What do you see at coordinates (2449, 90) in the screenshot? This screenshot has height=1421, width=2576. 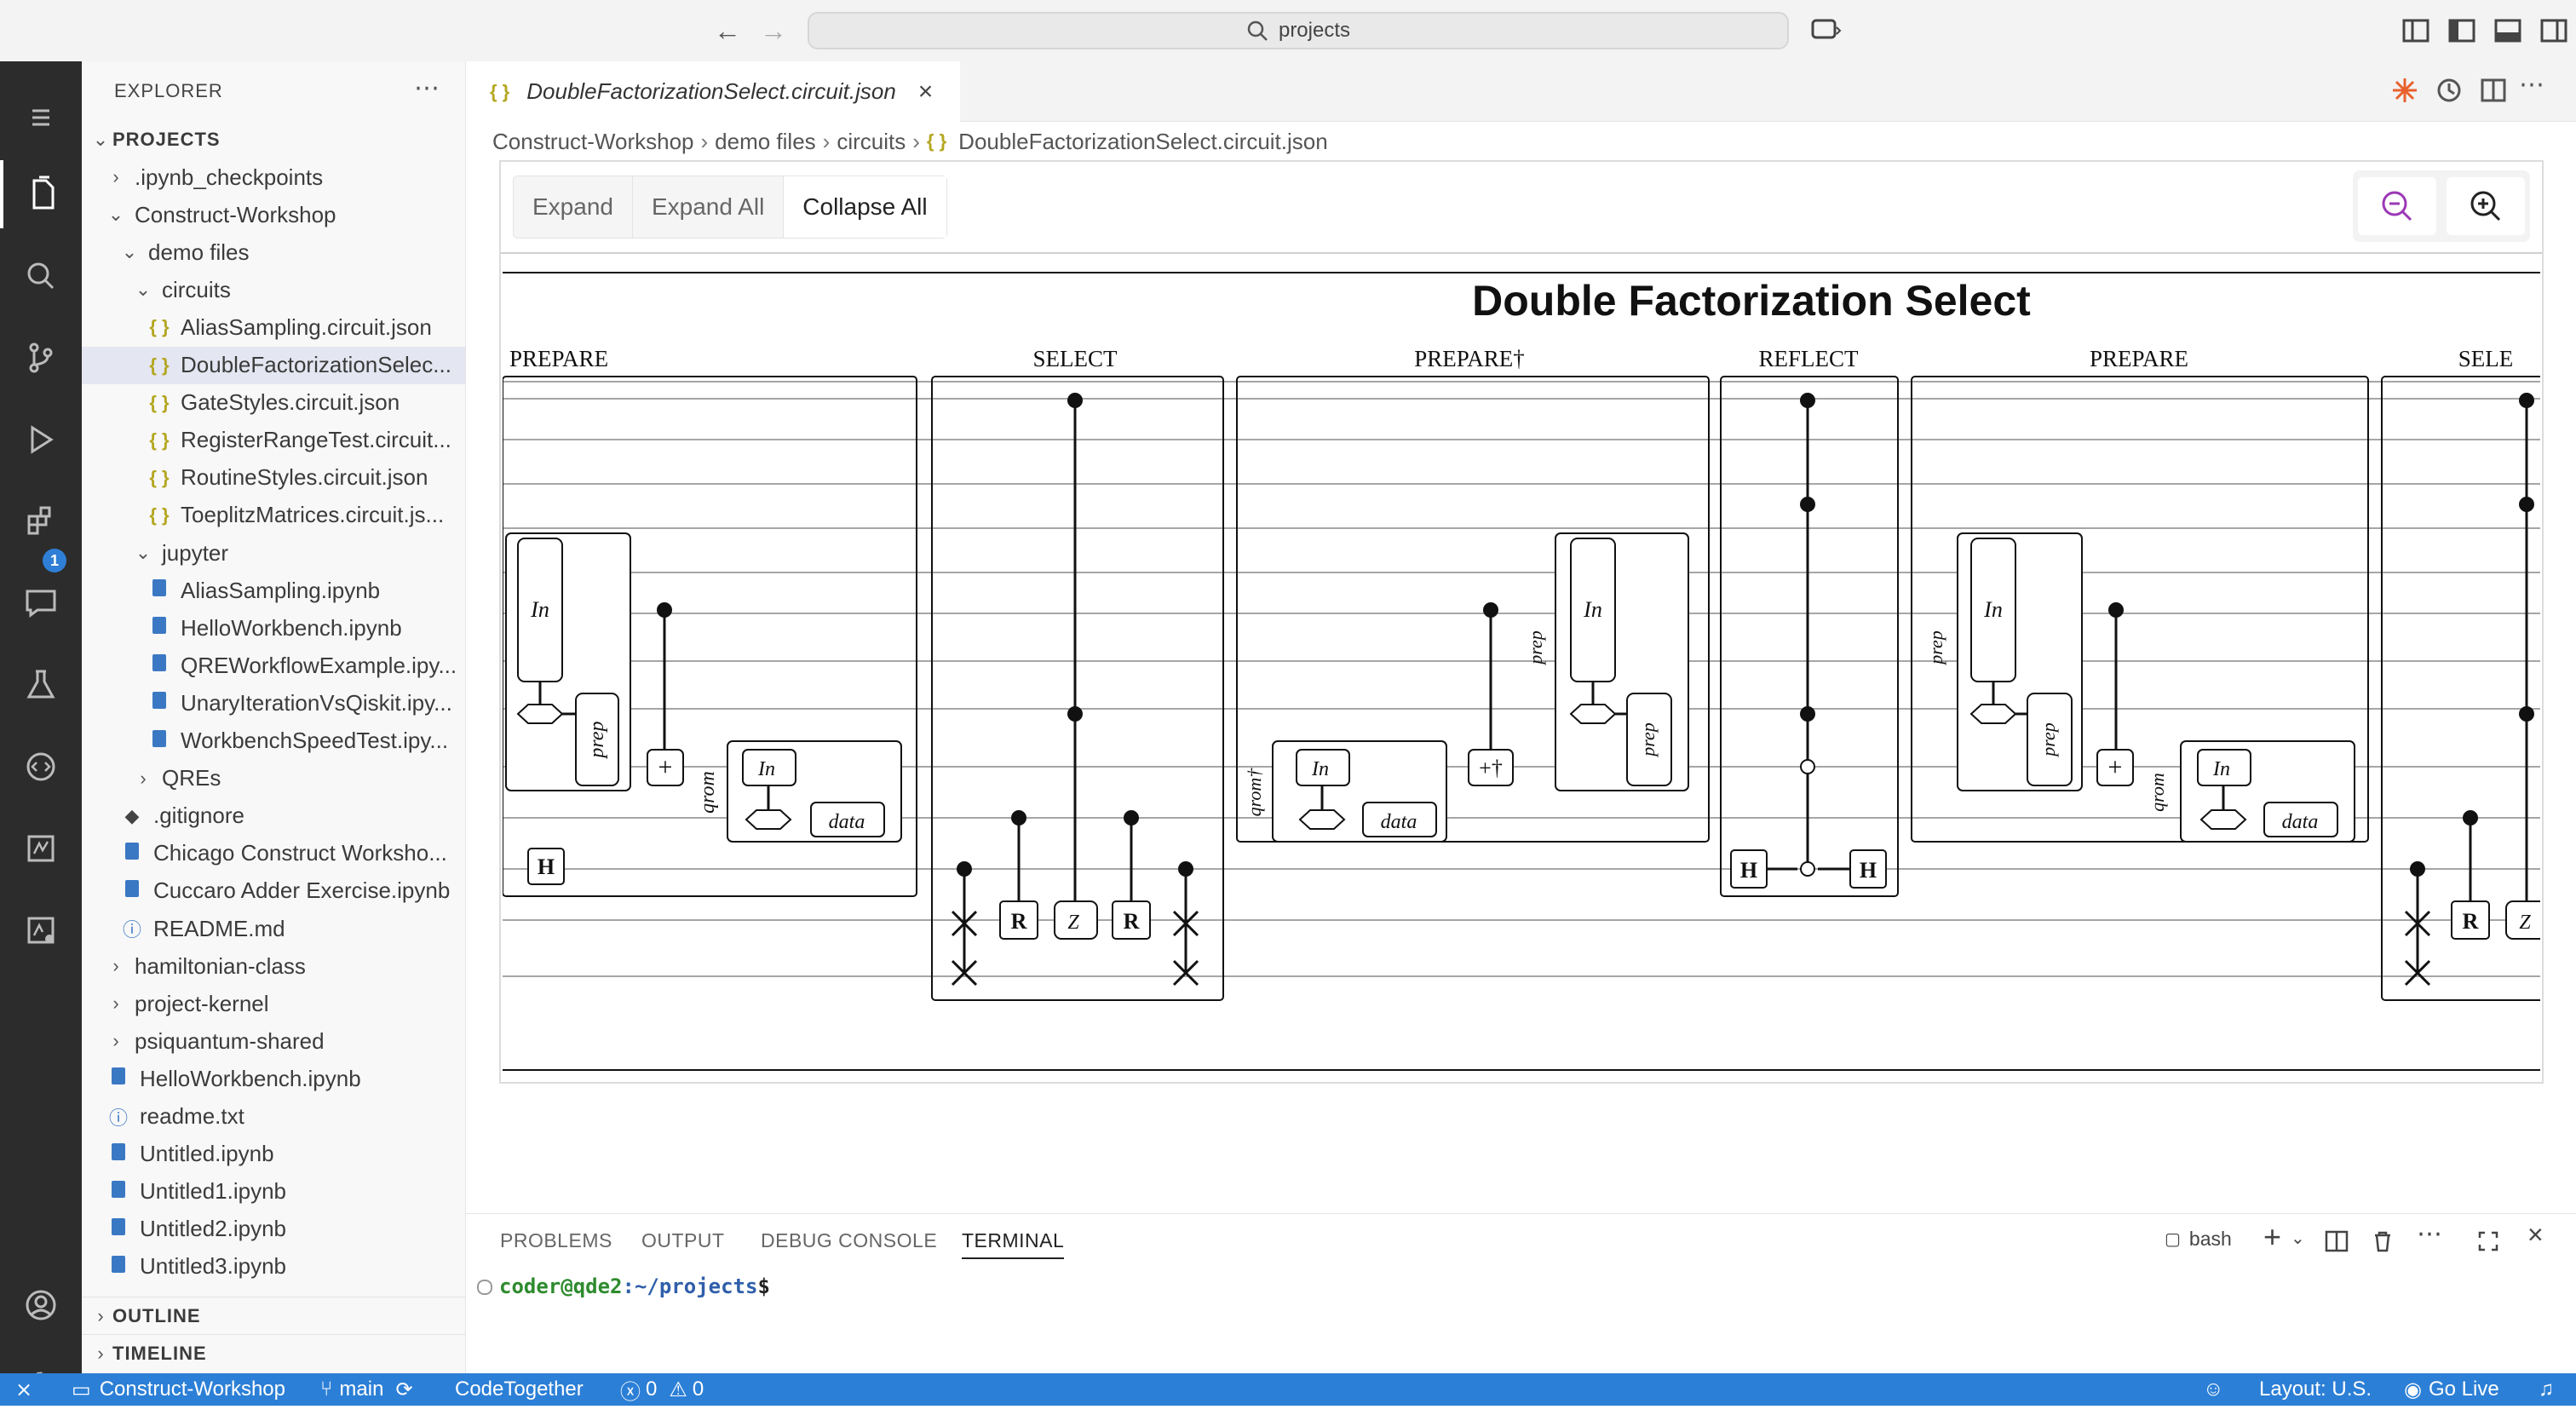 I see `timeline-history-icon` at bounding box center [2449, 90].